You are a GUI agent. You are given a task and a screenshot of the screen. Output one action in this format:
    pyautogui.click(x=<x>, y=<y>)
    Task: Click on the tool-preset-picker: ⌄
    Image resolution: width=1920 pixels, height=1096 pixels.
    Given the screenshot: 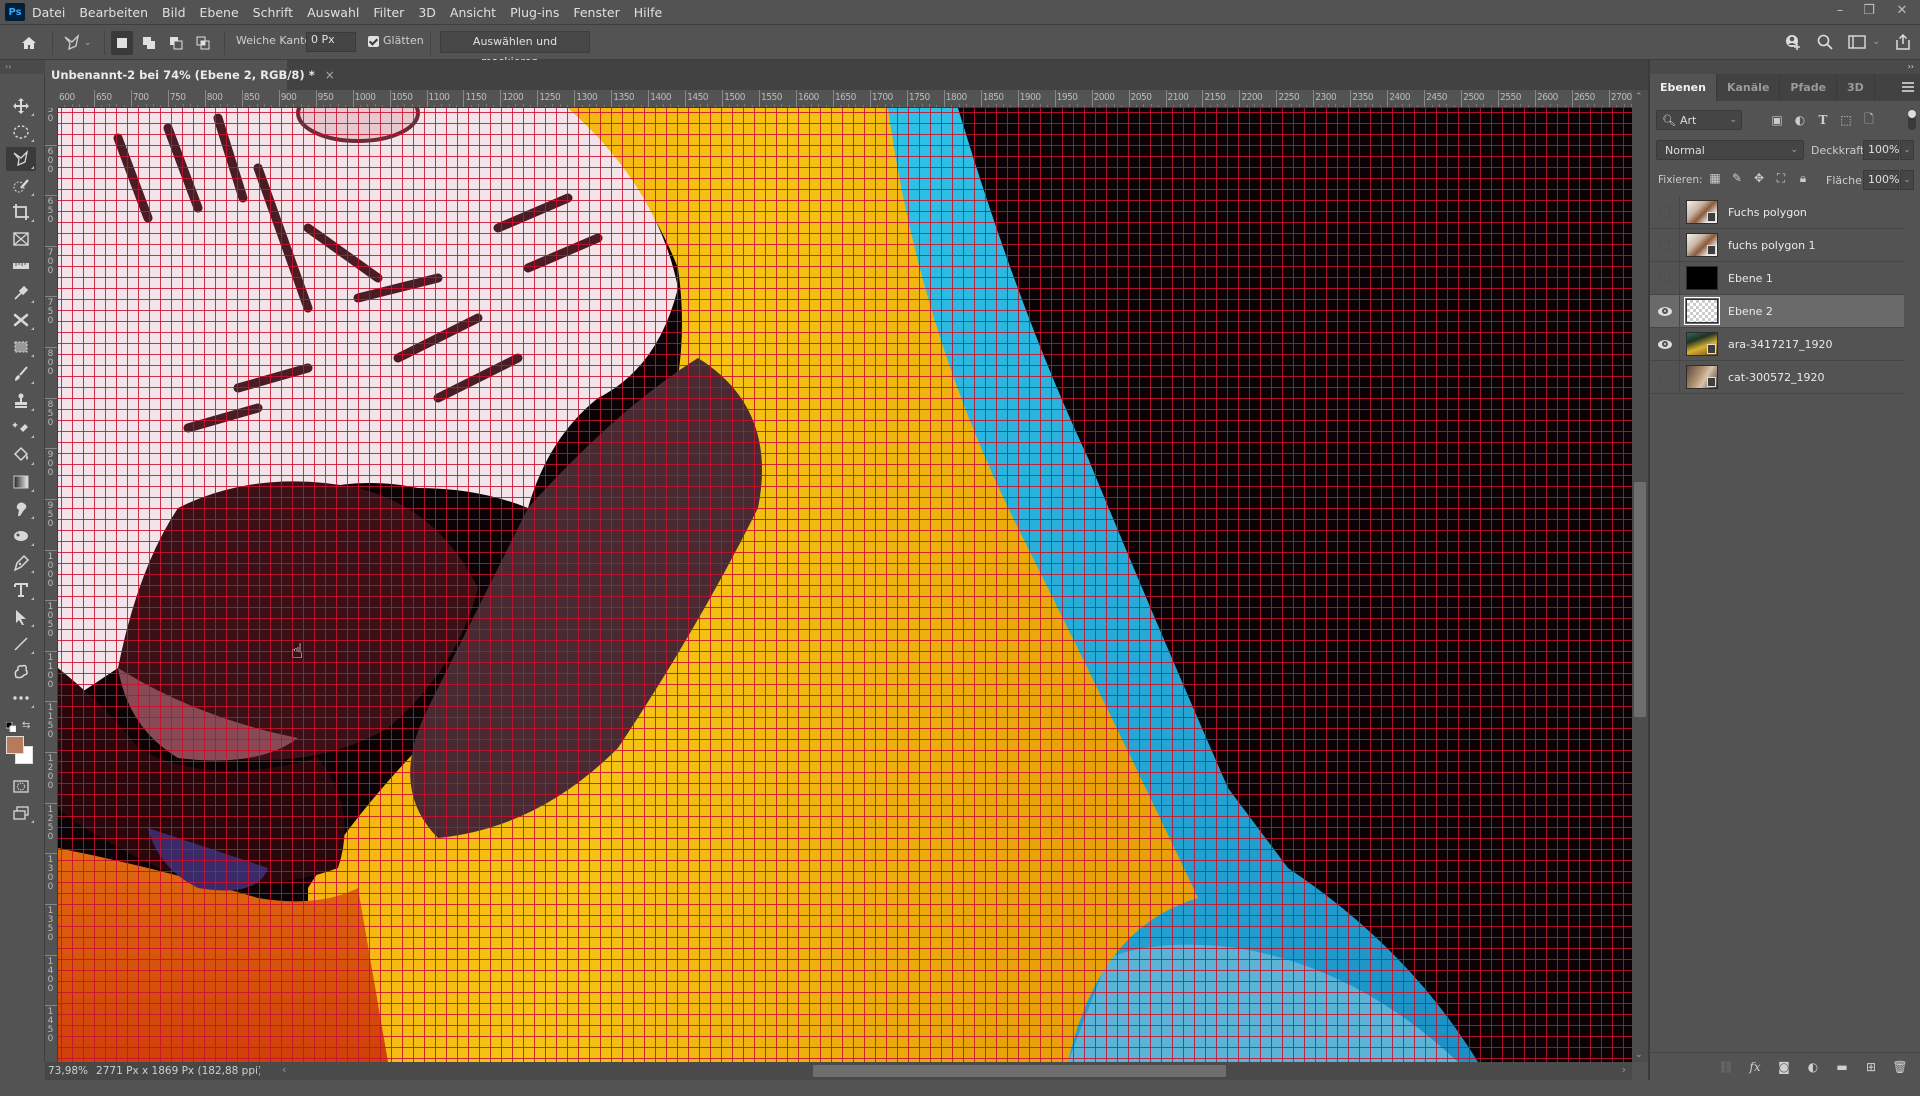 What is the action you would take?
    pyautogui.click(x=77, y=43)
    